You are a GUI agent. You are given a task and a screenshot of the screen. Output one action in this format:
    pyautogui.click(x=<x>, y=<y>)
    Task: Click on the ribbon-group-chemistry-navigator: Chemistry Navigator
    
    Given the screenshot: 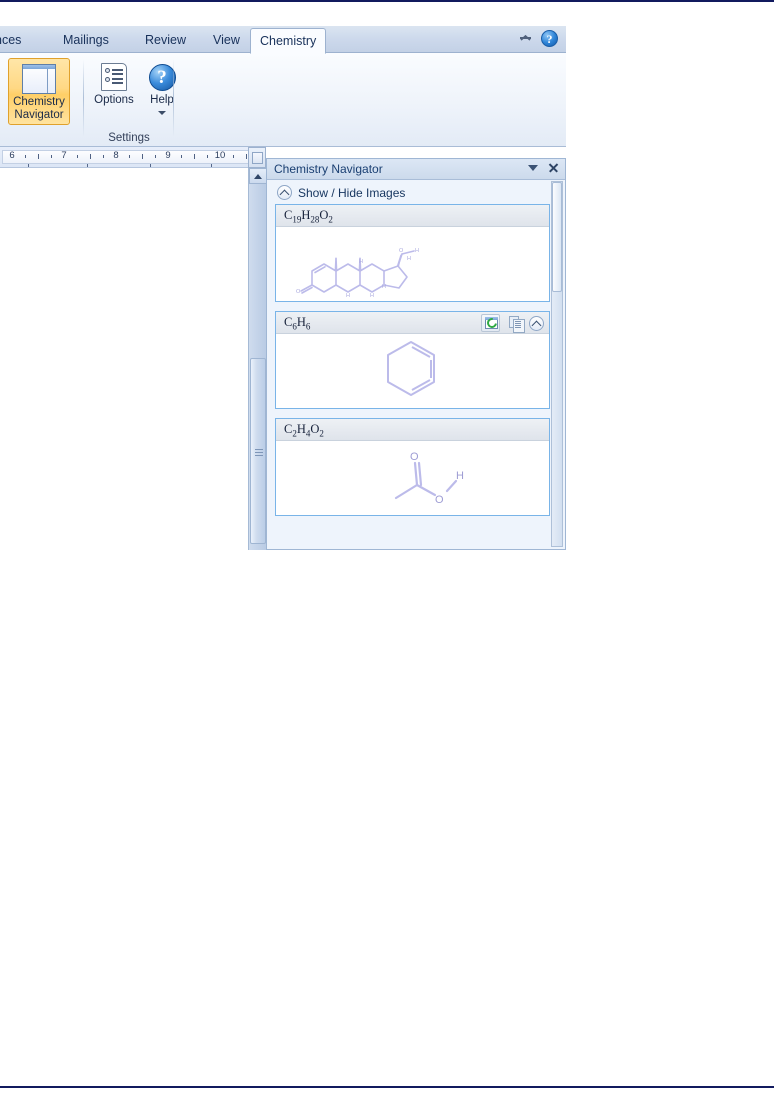 What is the action you would take?
    pyautogui.click(x=42, y=99)
    